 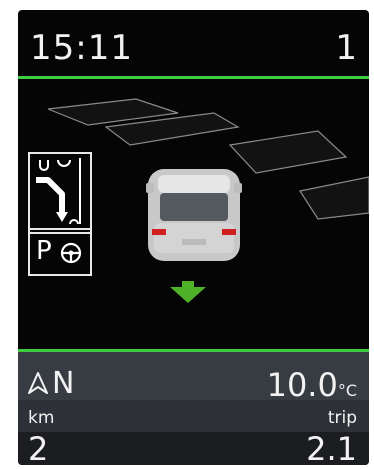 What do you see at coordinates (38, 447) in the screenshot?
I see `distance-value: 2` at bounding box center [38, 447].